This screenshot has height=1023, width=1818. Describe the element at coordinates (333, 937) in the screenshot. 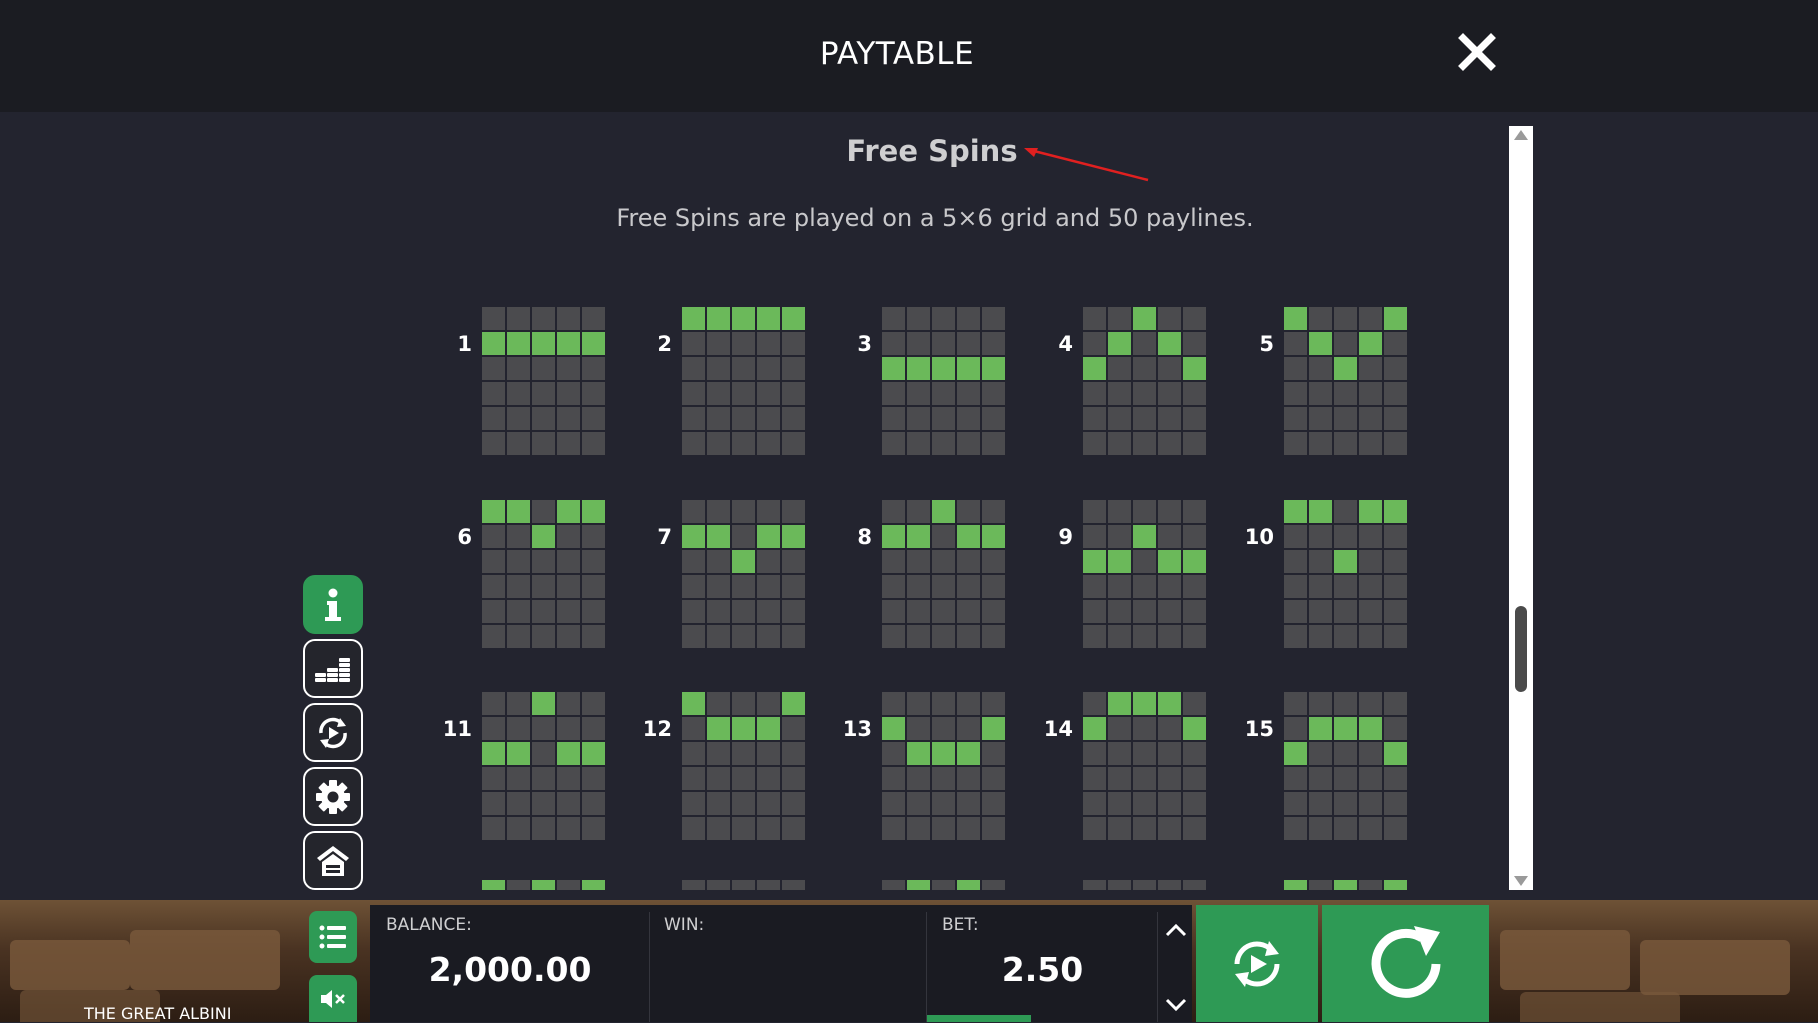

I see `menu-button` at that location.